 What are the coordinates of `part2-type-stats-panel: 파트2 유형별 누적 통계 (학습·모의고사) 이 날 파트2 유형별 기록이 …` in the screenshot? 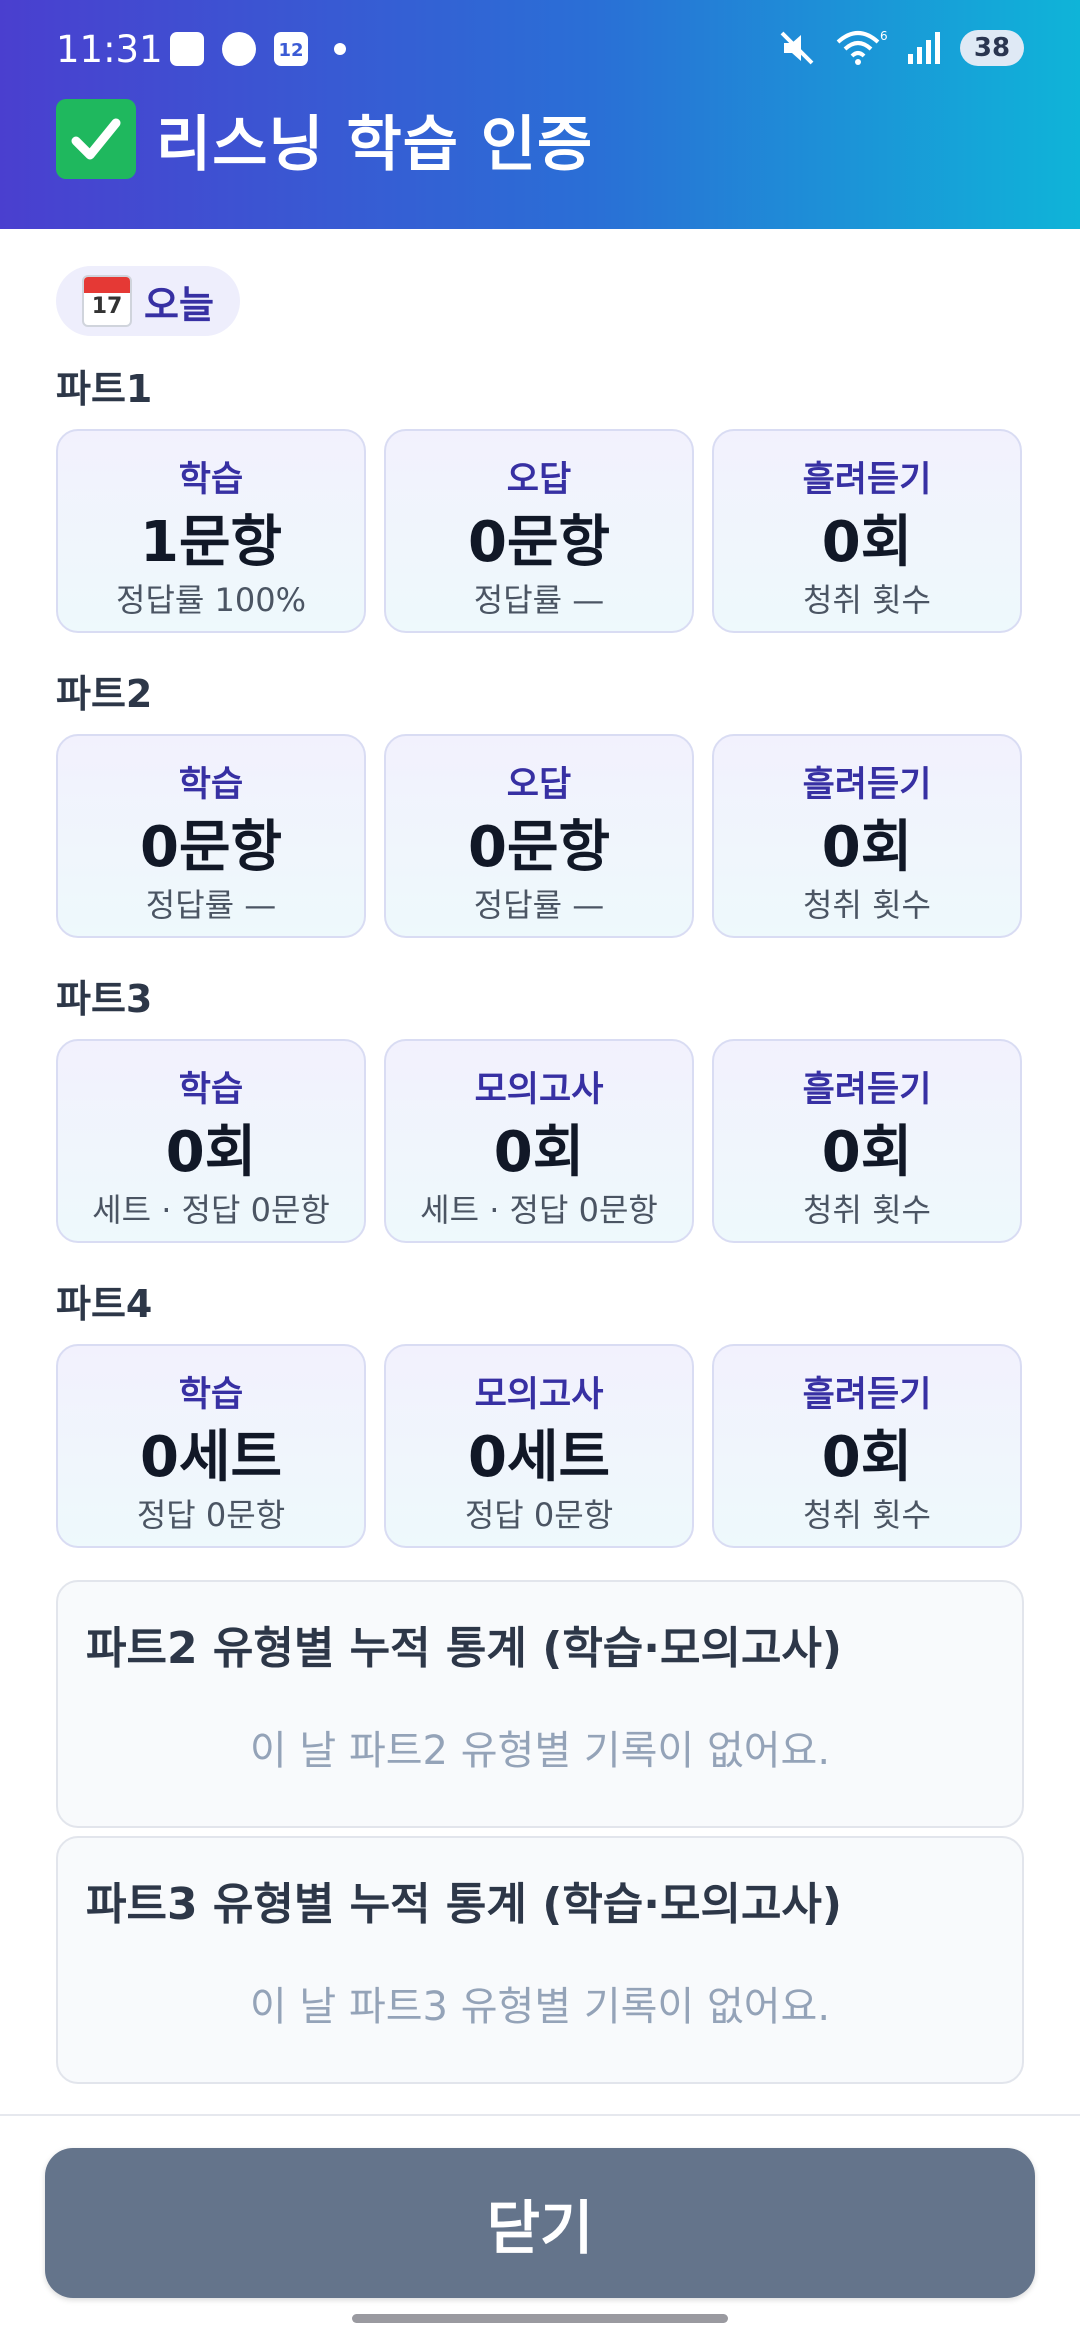 It's located at (540, 1704).